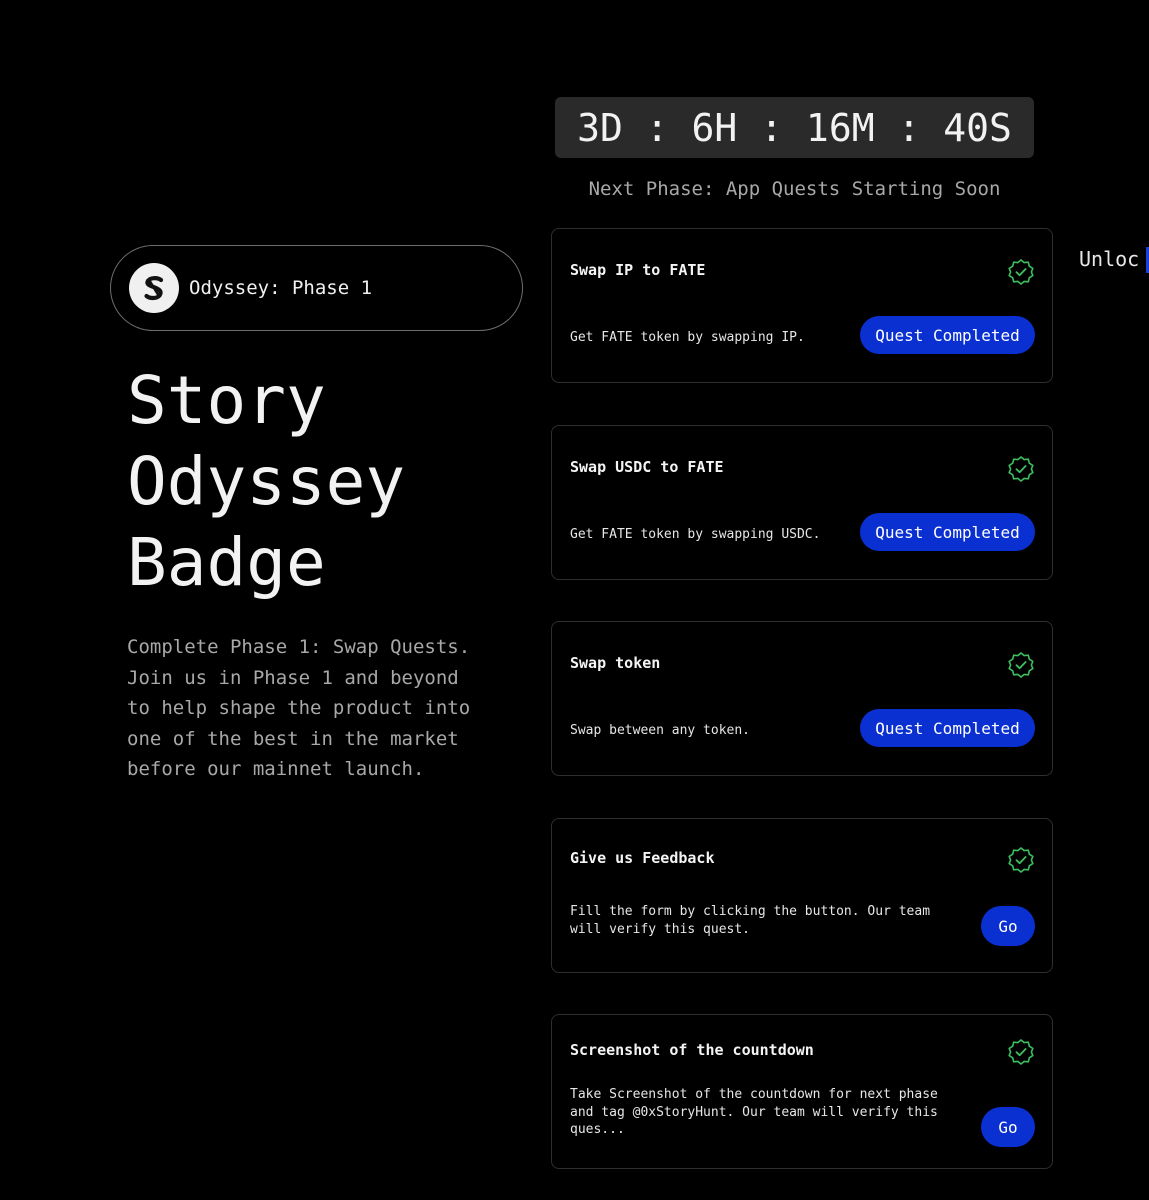  What do you see at coordinates (692, 1050) in the screenshot?
I see `quest-title: Screenshot of the countdown` at bounding box center [692, 1050].